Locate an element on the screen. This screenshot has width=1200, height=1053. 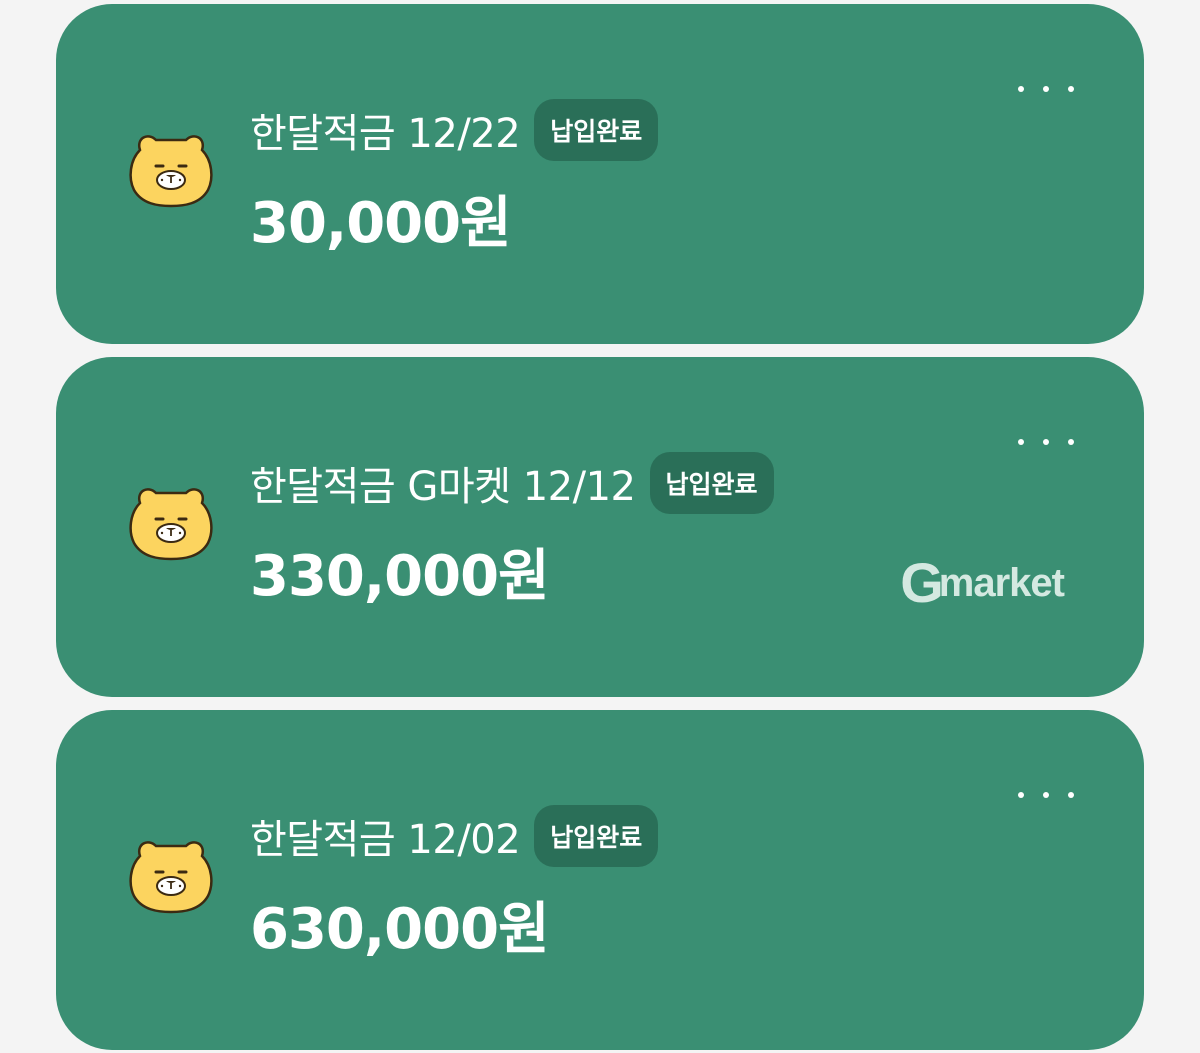
card-amount: 30,000원 is located at coordinates (381, 223).